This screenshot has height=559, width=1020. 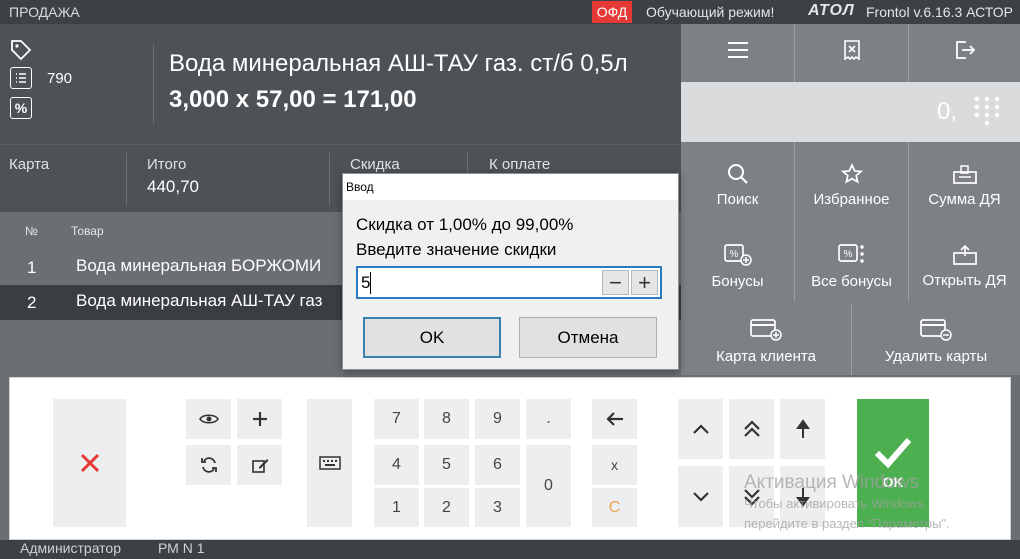 What do you see at coordinates (89, 463) in the screenshot?
I see `cancel-key` at bounding box center [89, 463].